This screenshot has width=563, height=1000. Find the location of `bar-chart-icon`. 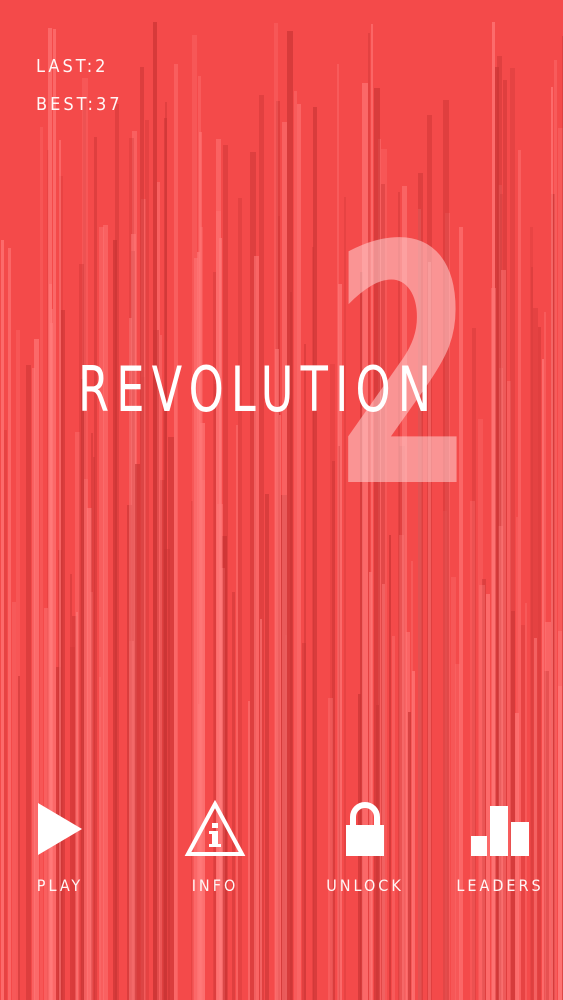

bar-chart-icon is located at coordinates (500, 831).